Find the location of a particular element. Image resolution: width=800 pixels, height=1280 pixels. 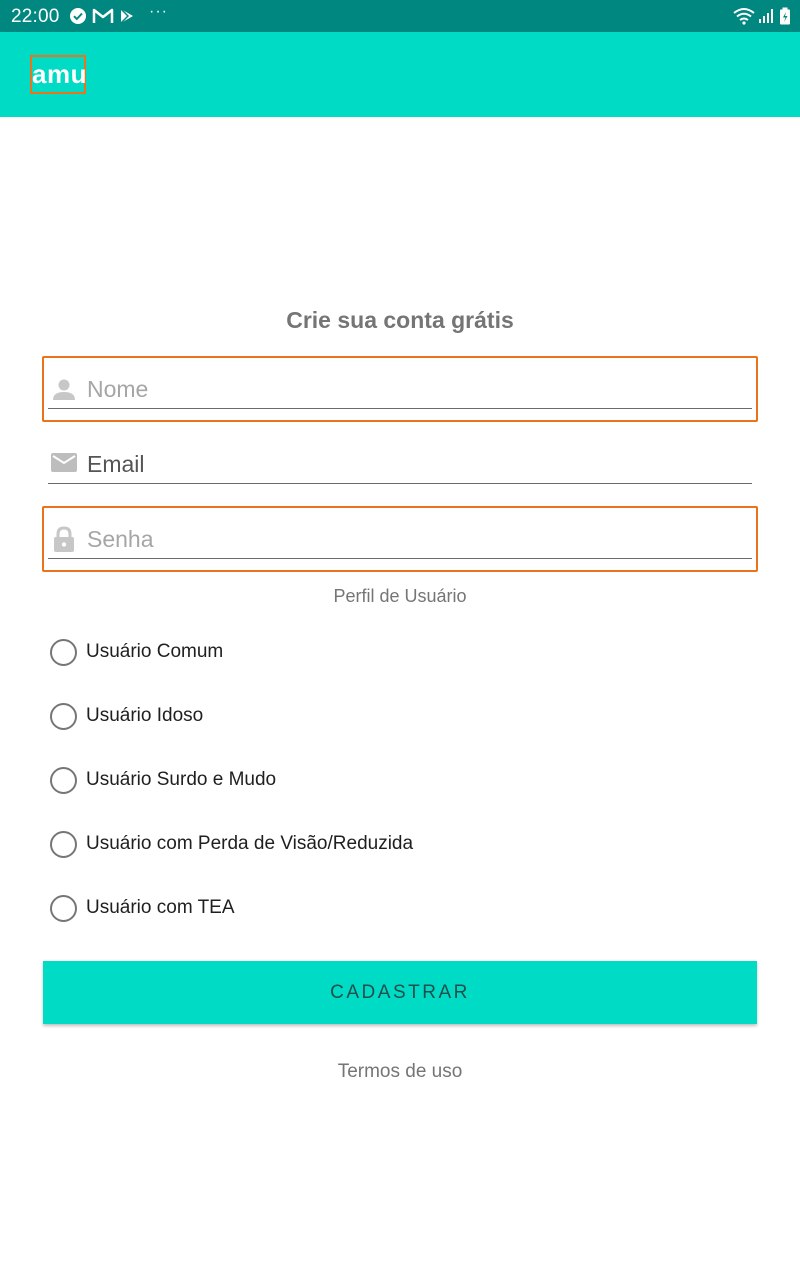

radio-label: Usuário Idoso is located at coordinates (145, 715).